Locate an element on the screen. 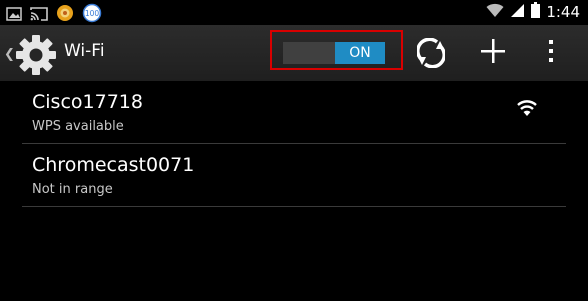  network-status: WPS available is located at coordinates (78, 126).